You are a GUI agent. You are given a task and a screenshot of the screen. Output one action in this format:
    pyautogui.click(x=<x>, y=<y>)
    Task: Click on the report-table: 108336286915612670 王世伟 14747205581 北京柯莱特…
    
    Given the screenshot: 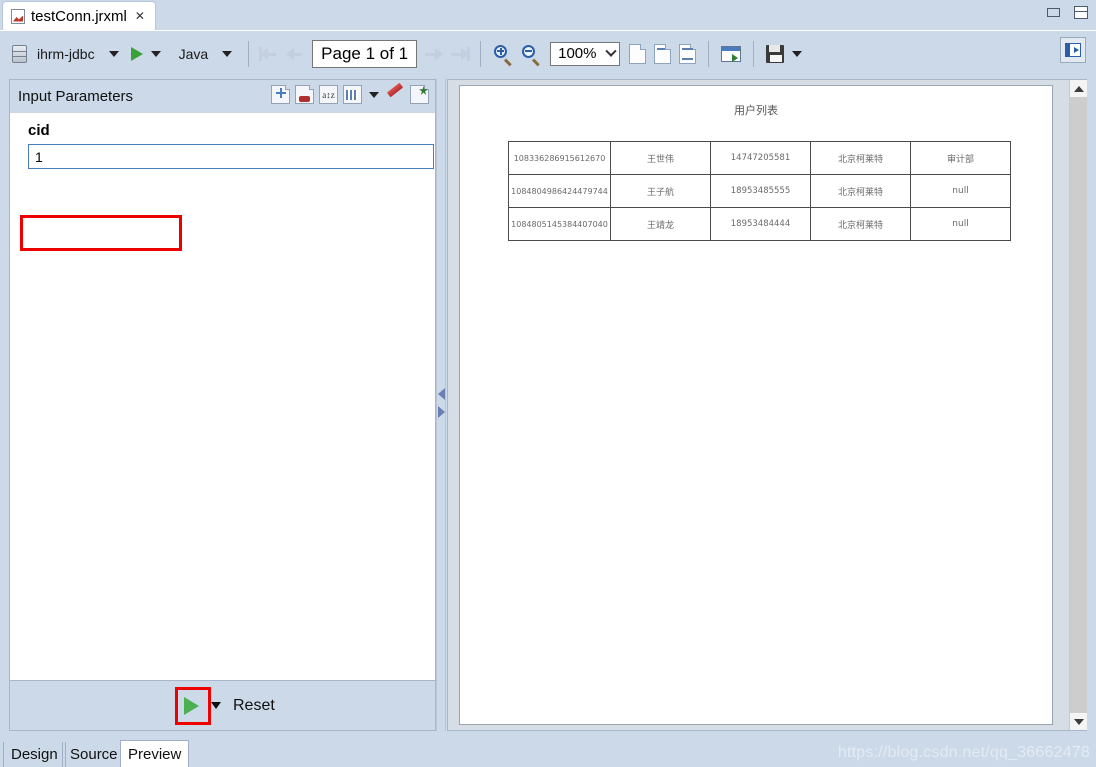 What is the action you would take?
    pyautogui.click(x=759, y=191)
    